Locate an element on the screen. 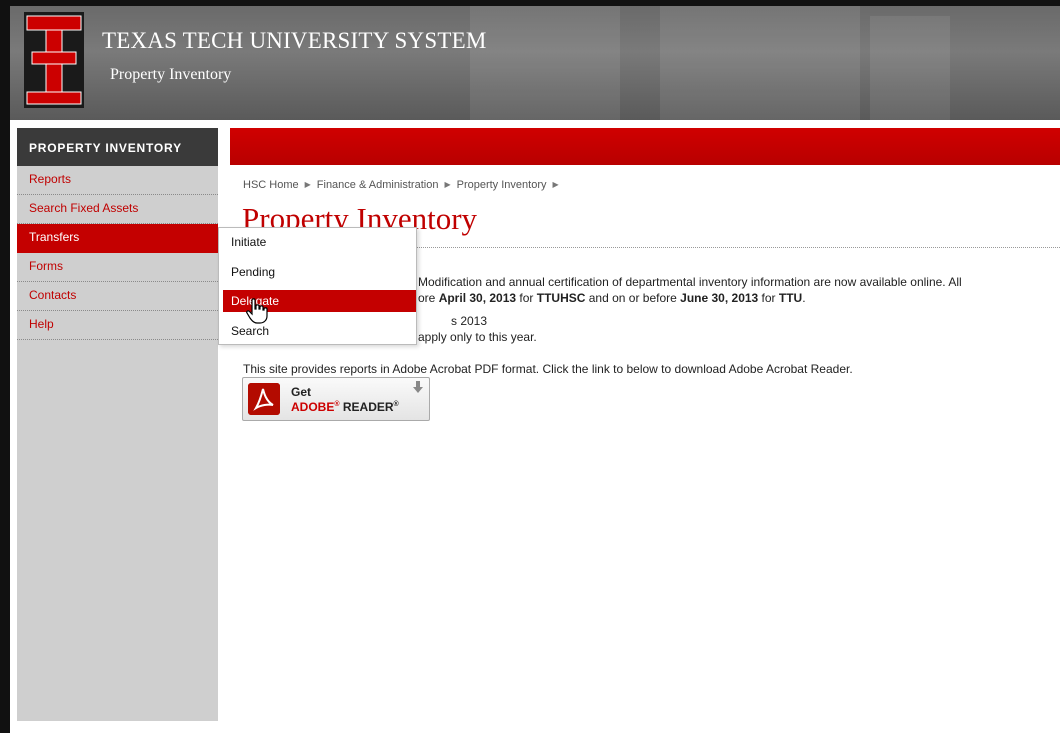 This screenshot has width=1060, height=733. deadline-ttuhsc: April 30, 2013 is located at coordinates (477, 298).